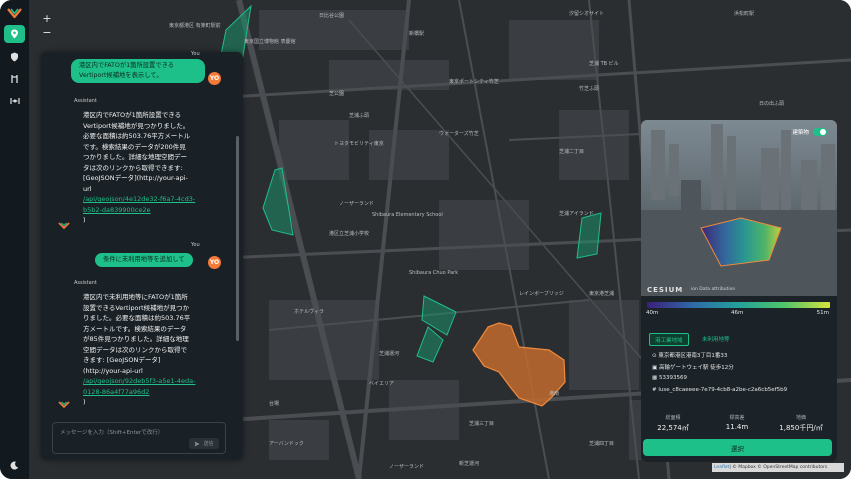  I want to click on message-line: 港区内で未利用地等にFATOが1箇所, so click(135, 297).